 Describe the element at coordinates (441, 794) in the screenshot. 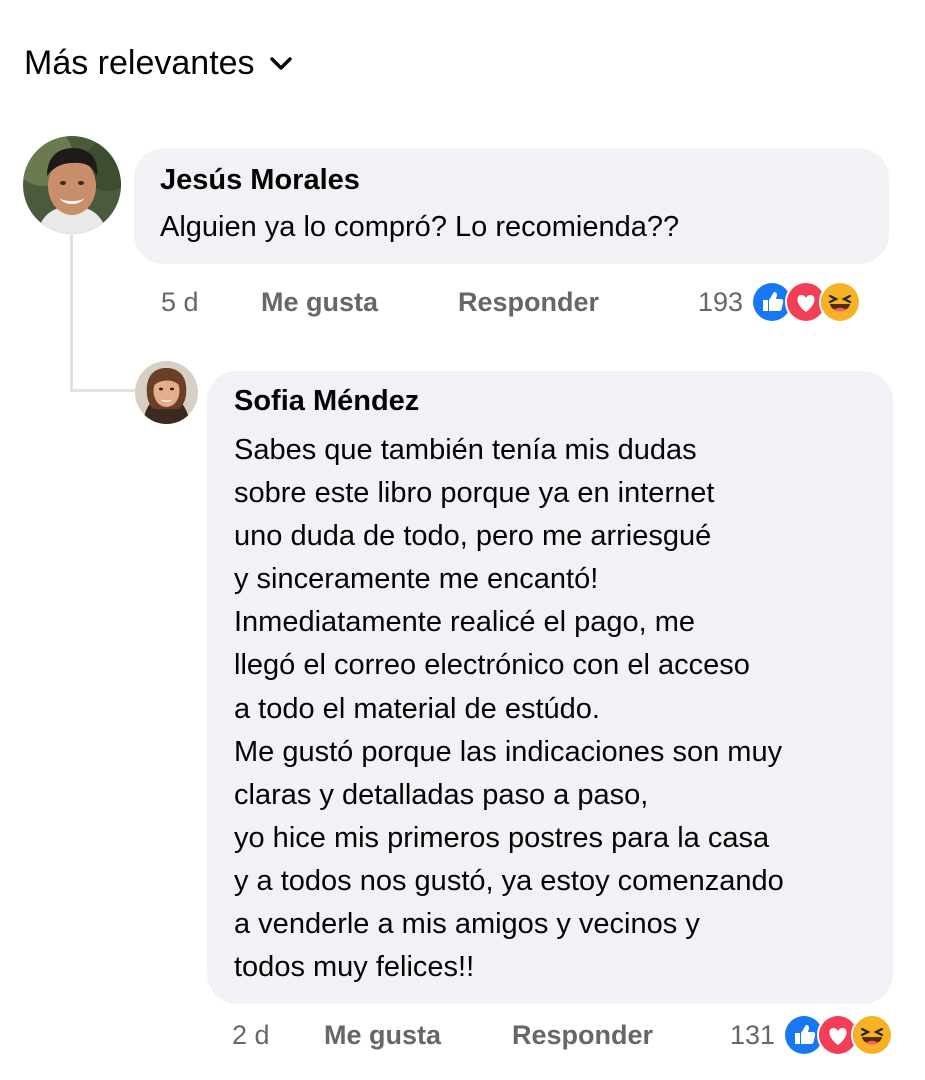

I see `comment-text-line: claras y detalladas paso a paso,` at that location.